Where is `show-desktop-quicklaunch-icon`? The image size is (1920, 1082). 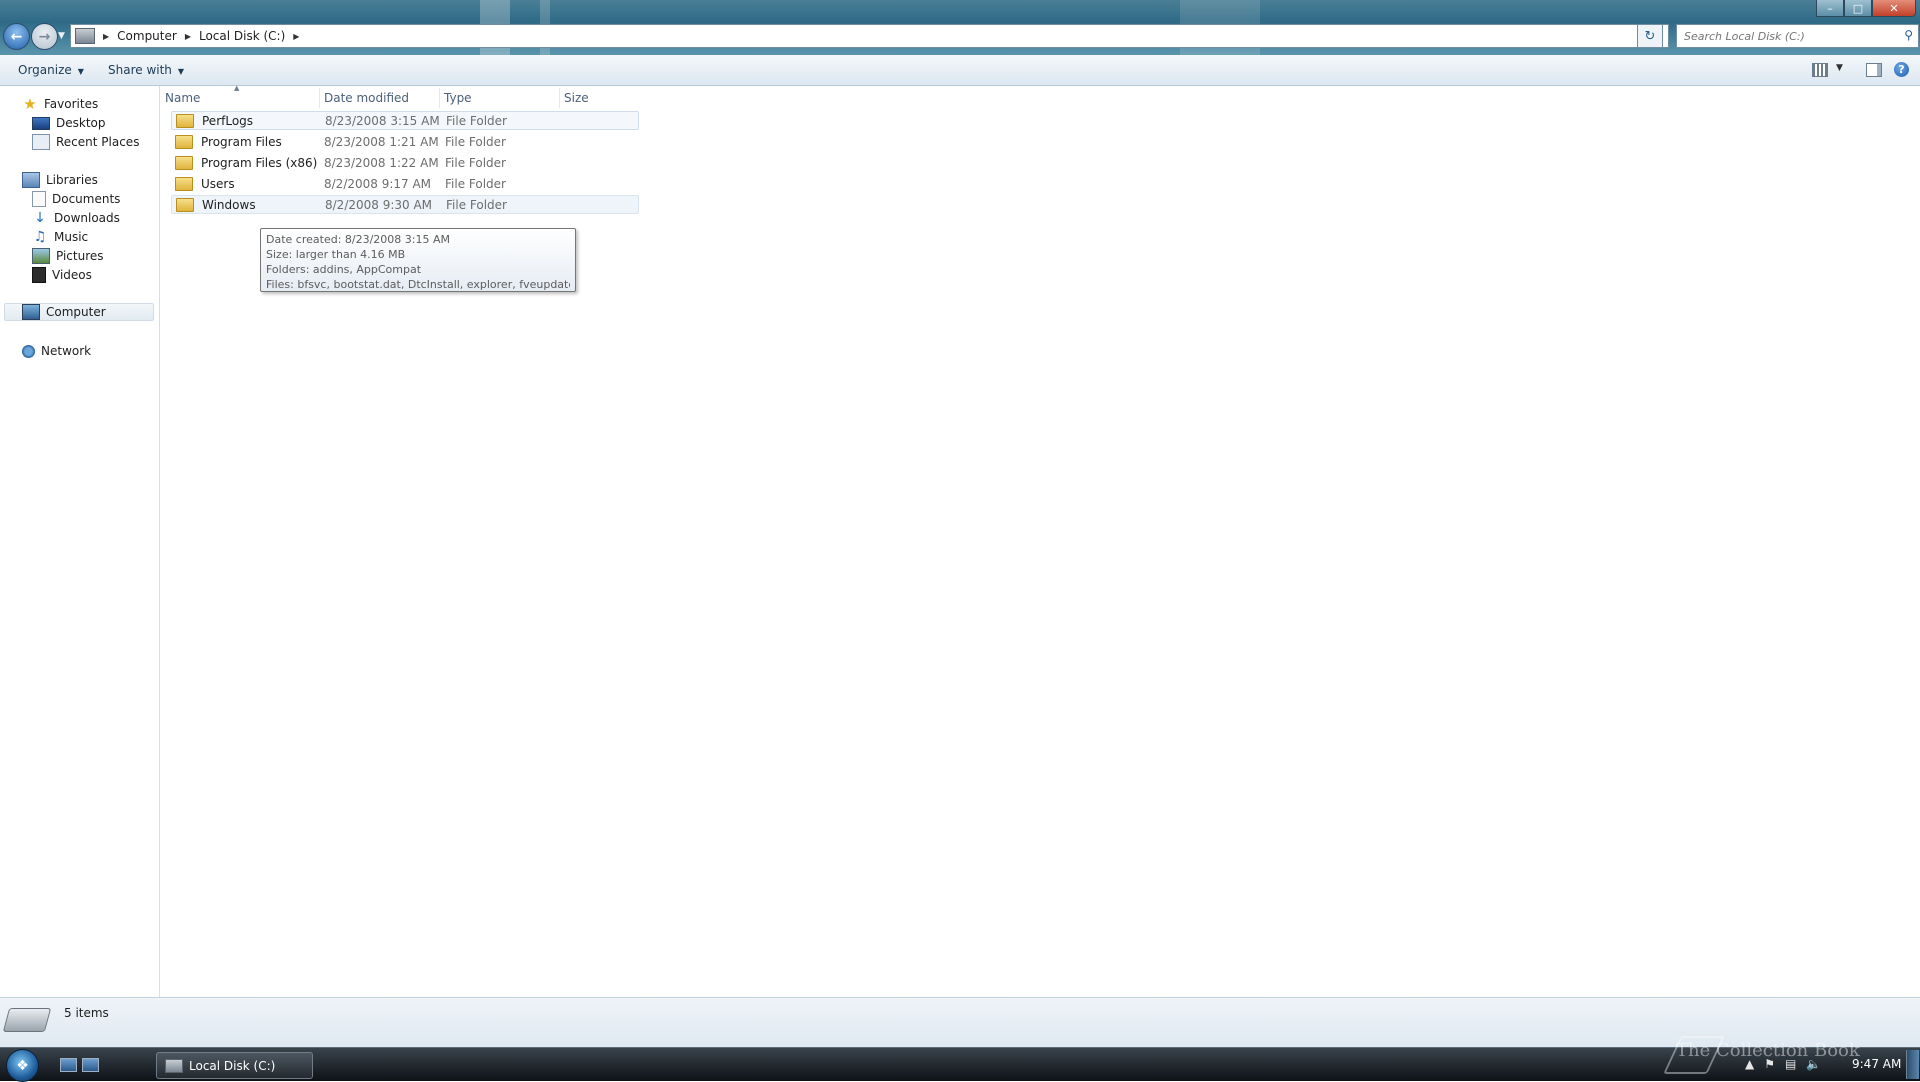
show-desktop-quicklaunch-icon is located at coordinates (68, 1065).